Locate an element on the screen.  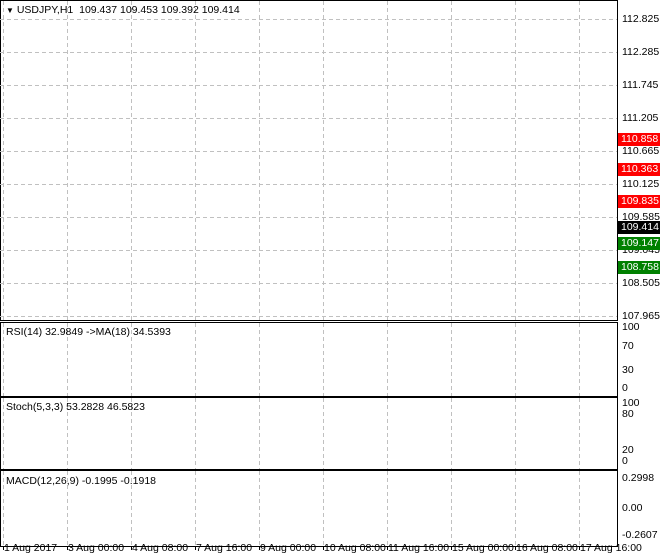
macd-axis-label: -0.2607 is located at coordinates (640, 535).